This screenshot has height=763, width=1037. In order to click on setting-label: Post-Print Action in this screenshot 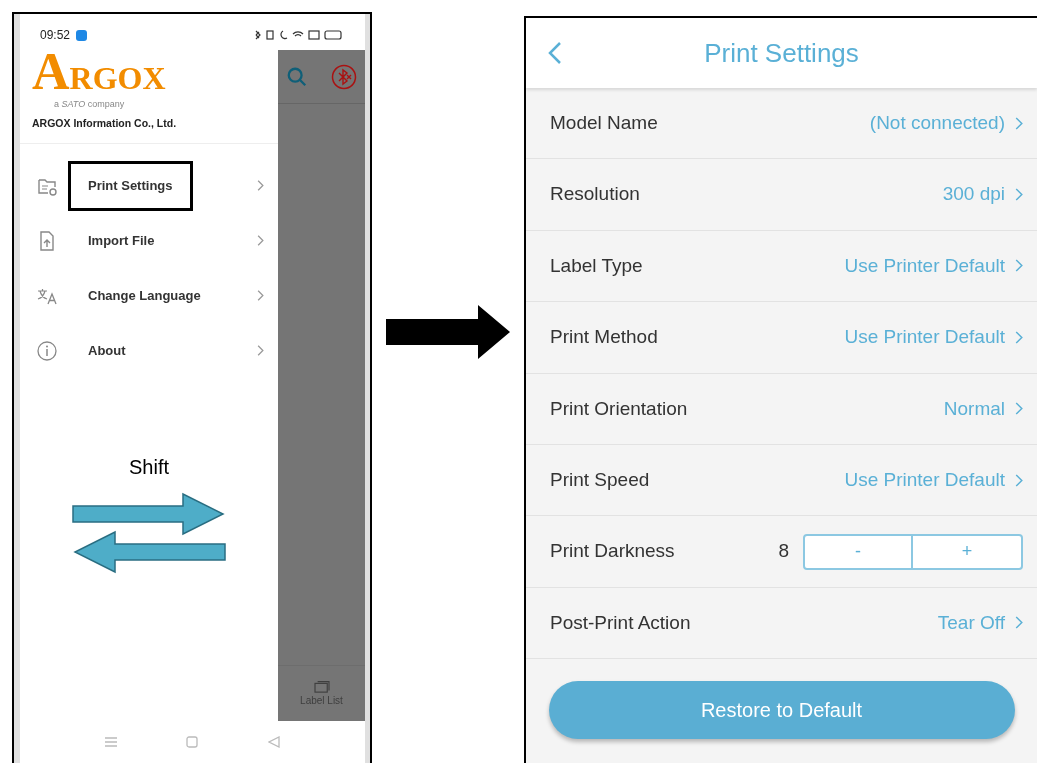, I will do `click(620, 622)`.